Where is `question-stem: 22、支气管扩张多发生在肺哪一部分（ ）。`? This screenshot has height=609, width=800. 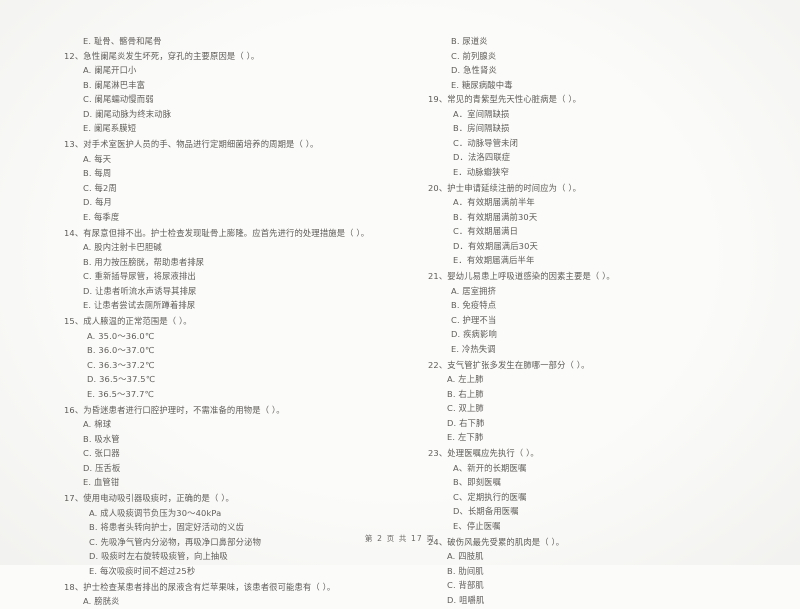
question-stem: 22、支气管扩张多发生在肺哪一部分（ ）。 is located at coordinates (509, 364).